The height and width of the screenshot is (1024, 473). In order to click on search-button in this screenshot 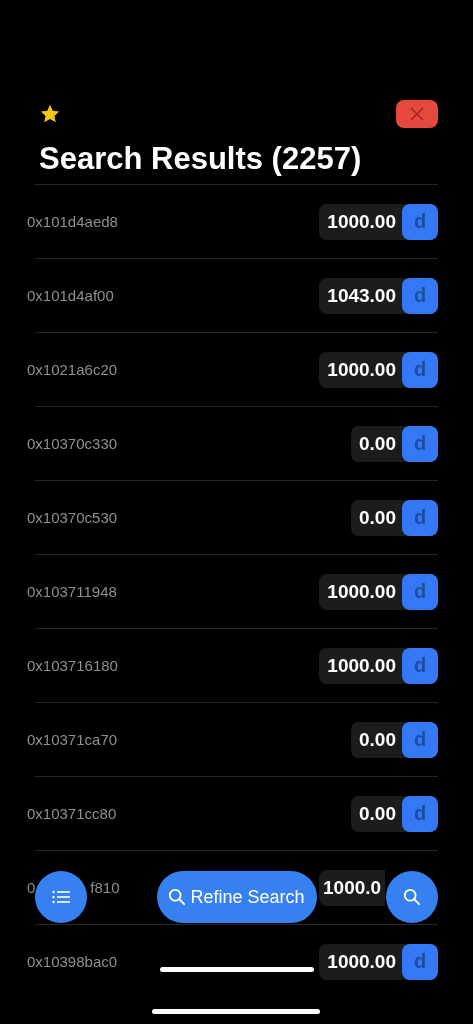, I will do `click(412, 897)`.